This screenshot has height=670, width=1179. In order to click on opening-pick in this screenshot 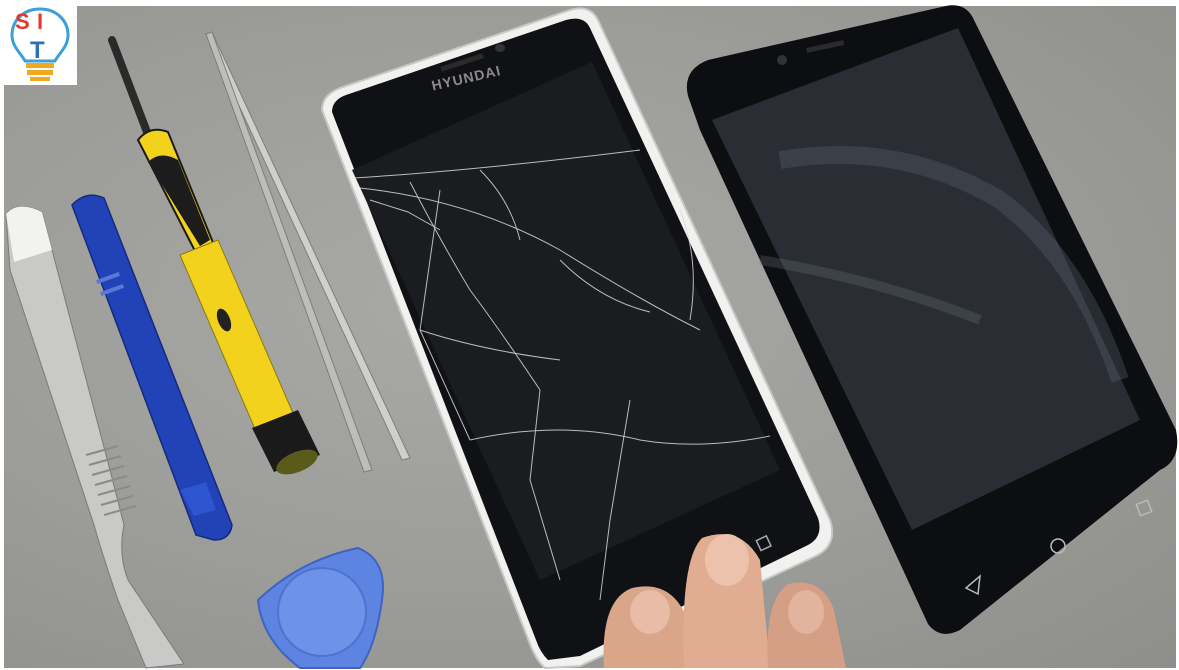, I will do `click(320, 607)`.